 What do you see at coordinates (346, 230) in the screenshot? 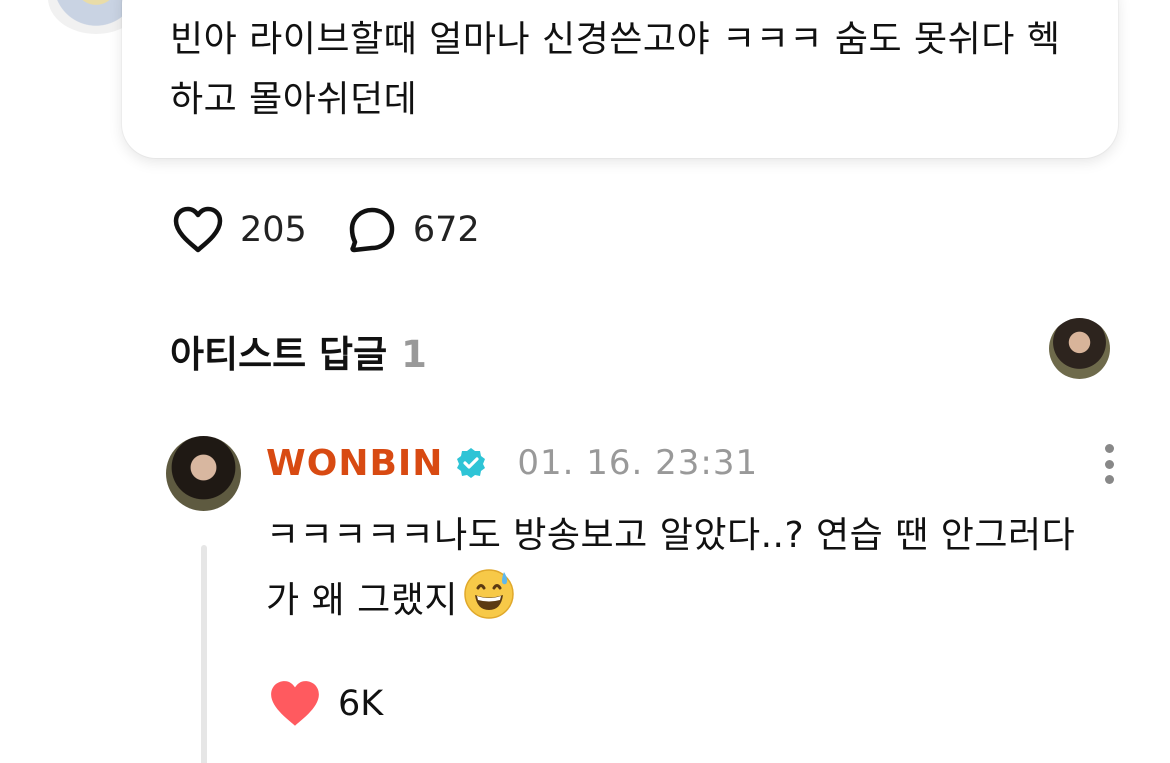
I see `comment-actions: 205 672` at bounding box center [346, 230].